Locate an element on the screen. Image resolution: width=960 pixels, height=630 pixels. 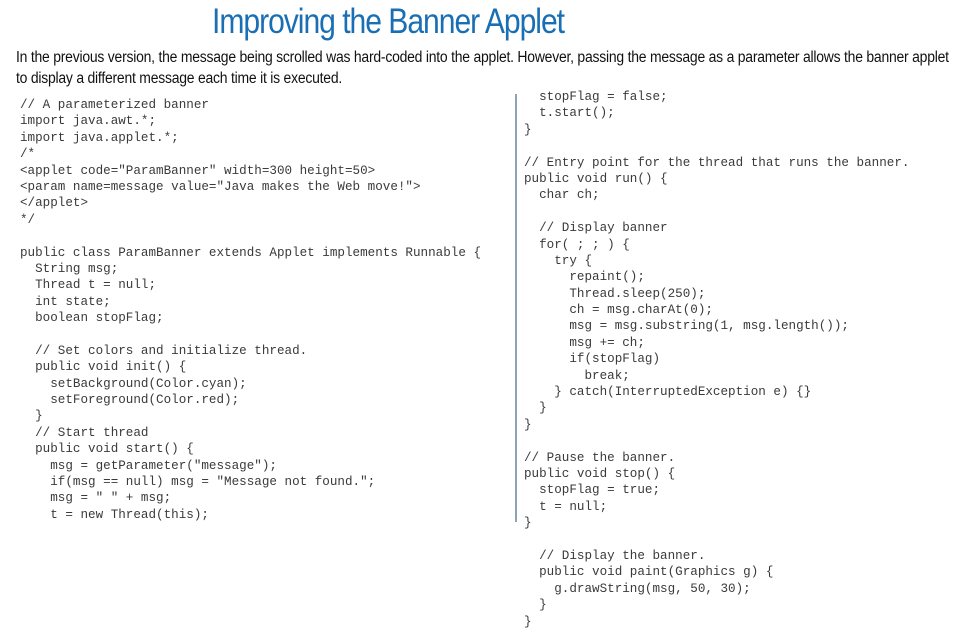
code-line: int state; is located at coordinates (65, 301).